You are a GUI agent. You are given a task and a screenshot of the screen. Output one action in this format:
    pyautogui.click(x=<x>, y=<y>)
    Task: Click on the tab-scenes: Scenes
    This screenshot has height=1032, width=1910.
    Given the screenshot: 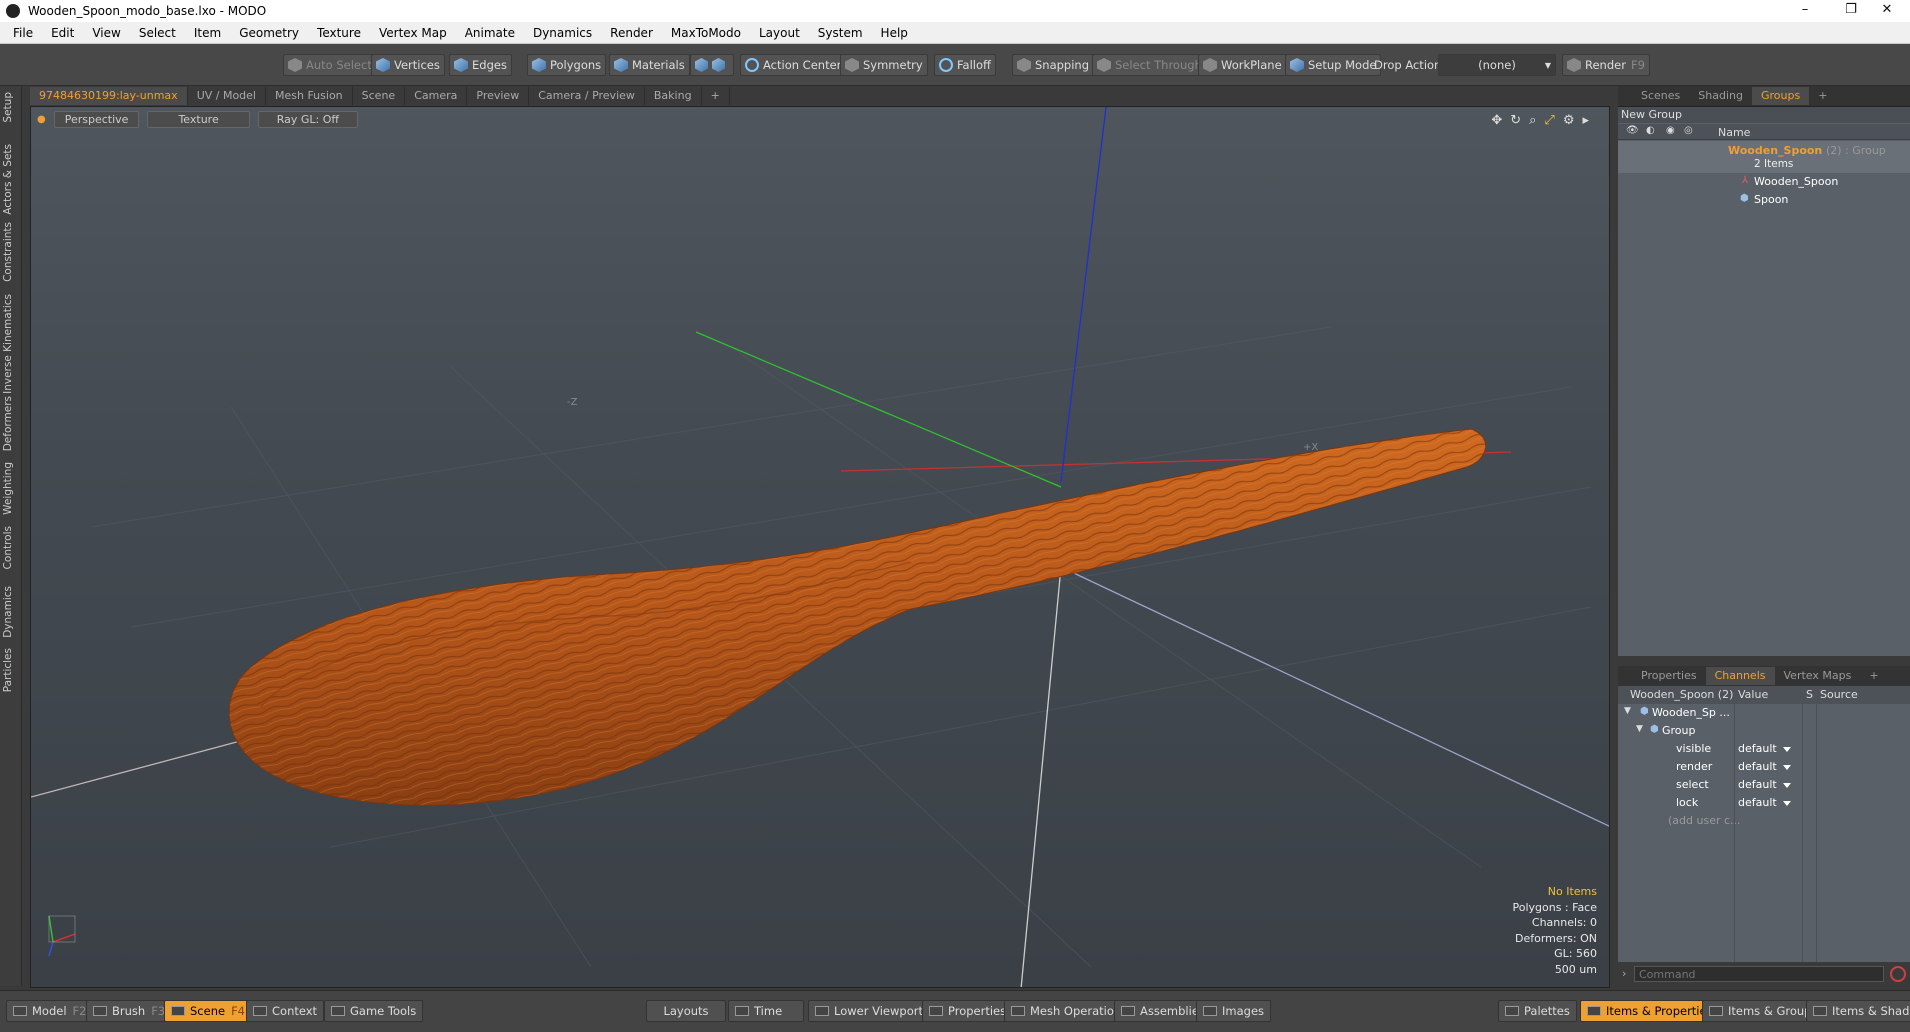 What is the action you would take?
    pyautogui.click(x=1660, y=96)
    